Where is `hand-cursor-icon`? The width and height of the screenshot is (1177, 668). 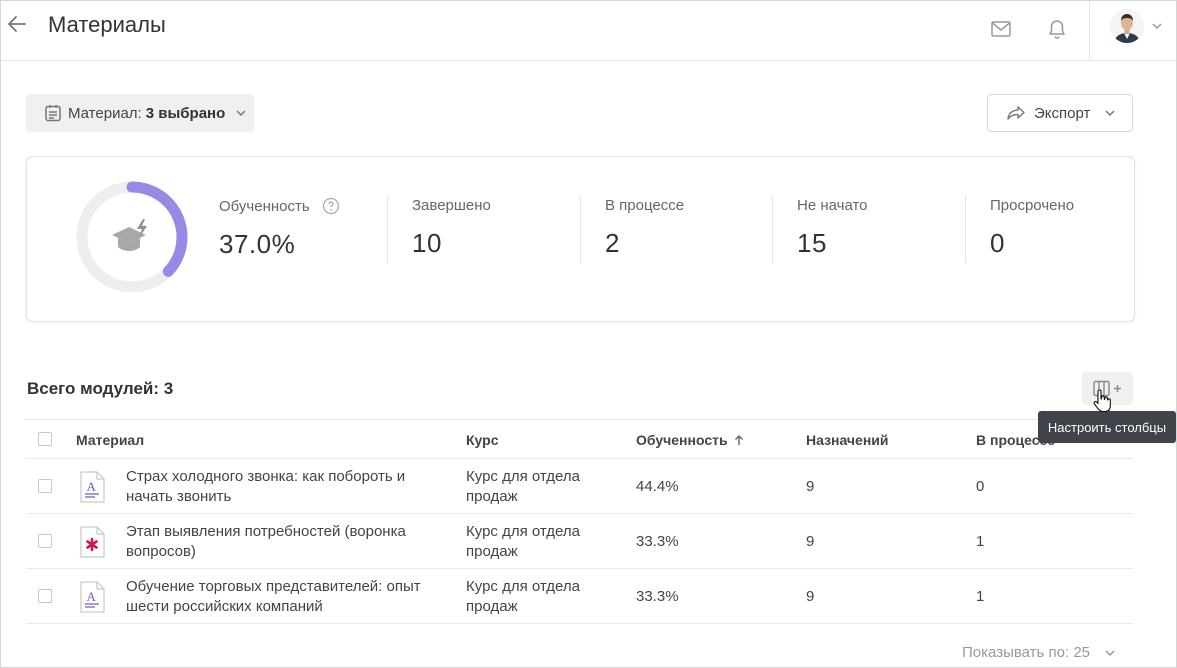
hand-cursor-icon is located at coordinates (1102, 401).